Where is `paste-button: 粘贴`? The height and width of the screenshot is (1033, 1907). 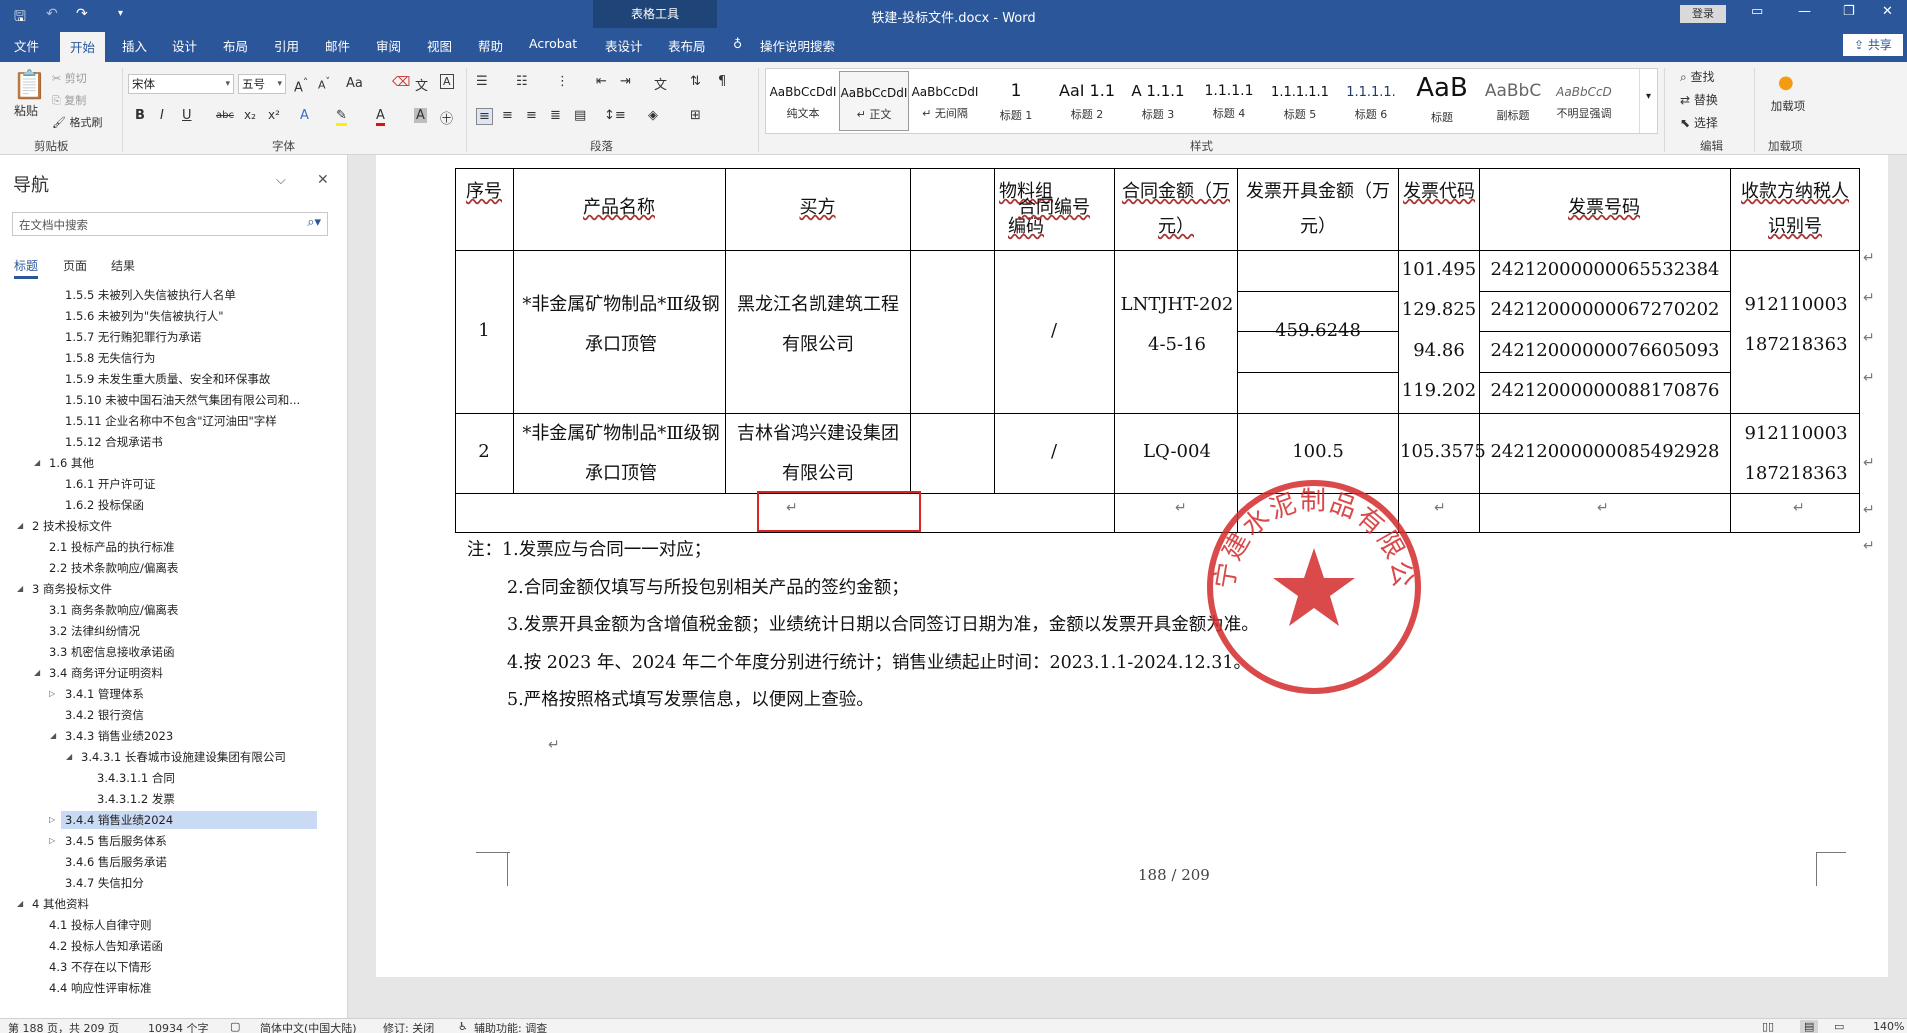
paste-button: 粘贴 is located at coordinates (26, 110).